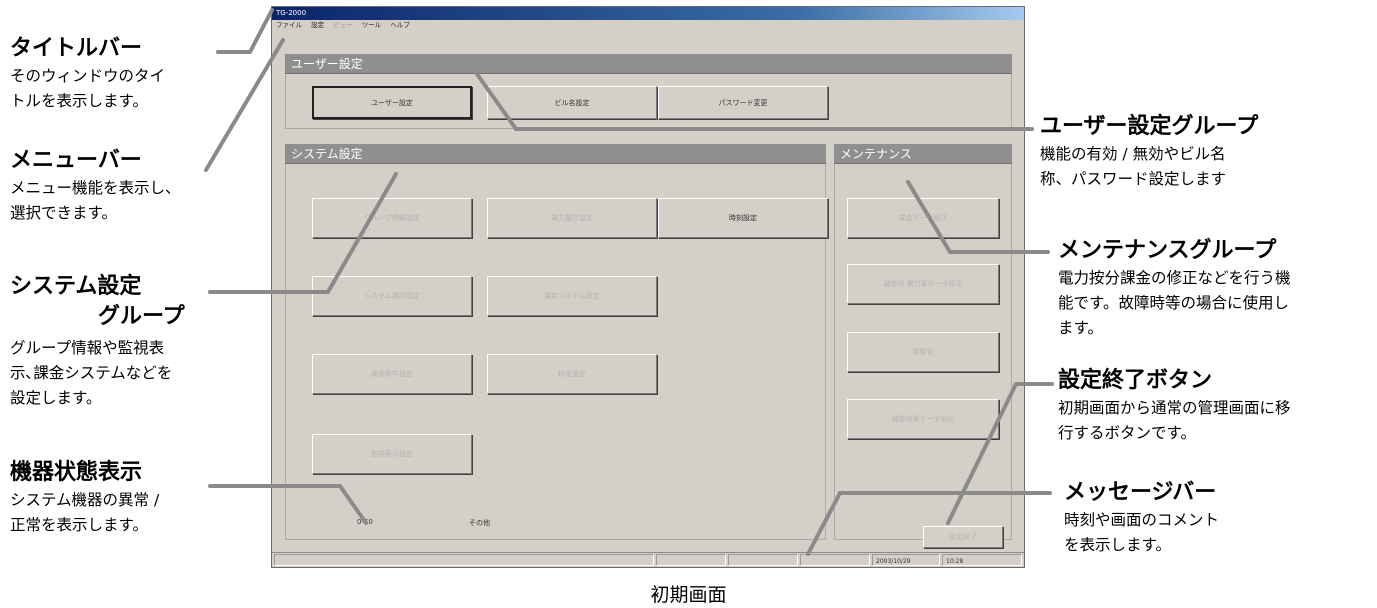 The image size is (1377, 608). Describe the element at coordinates (392, 218) in the screenshot. I see `group-info-button: グループ情報設定` at that location.